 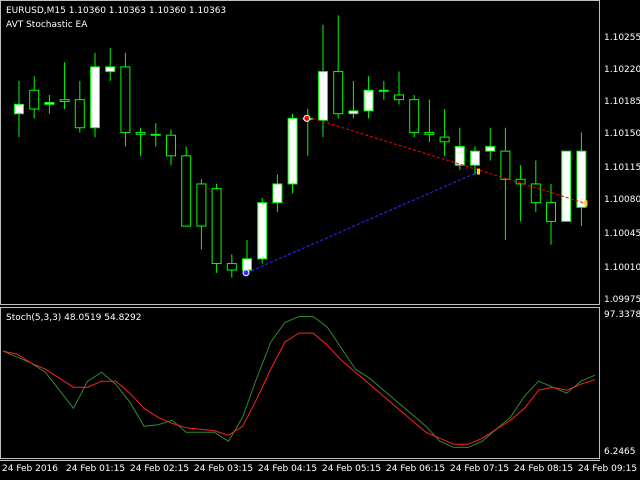 What do you see at coordinates (96, 469) in the screenshot?
I see `time-axis-label: 24 Feb 01:15` at bounding box center [96, 469].